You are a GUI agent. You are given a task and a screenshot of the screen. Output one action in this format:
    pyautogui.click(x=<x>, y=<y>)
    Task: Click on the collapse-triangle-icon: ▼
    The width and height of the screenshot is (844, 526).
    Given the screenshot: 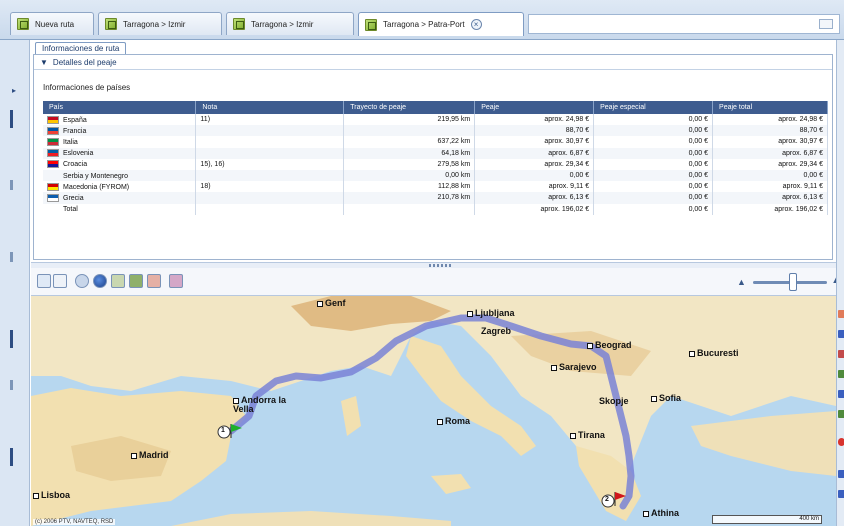 What is the action you would take?
    pyautogui.click(x=44, y=62)
    